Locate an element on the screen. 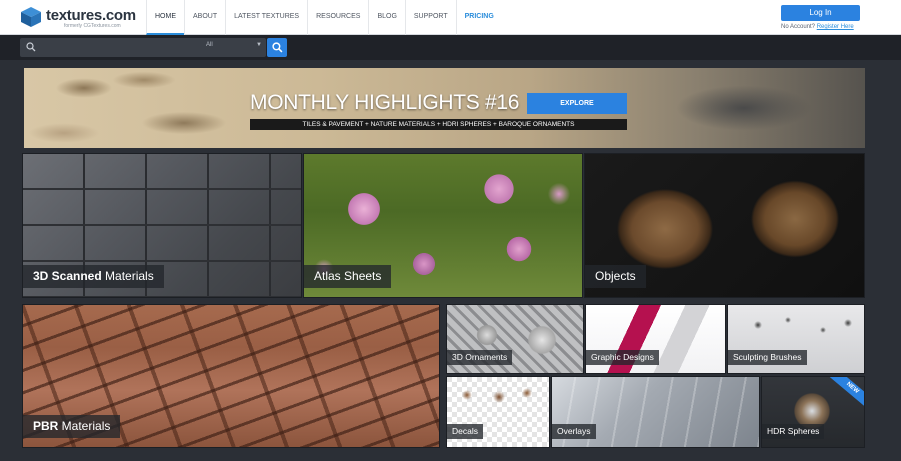 The image size is (901, 461). search-input is located at coordinates (120, 47).